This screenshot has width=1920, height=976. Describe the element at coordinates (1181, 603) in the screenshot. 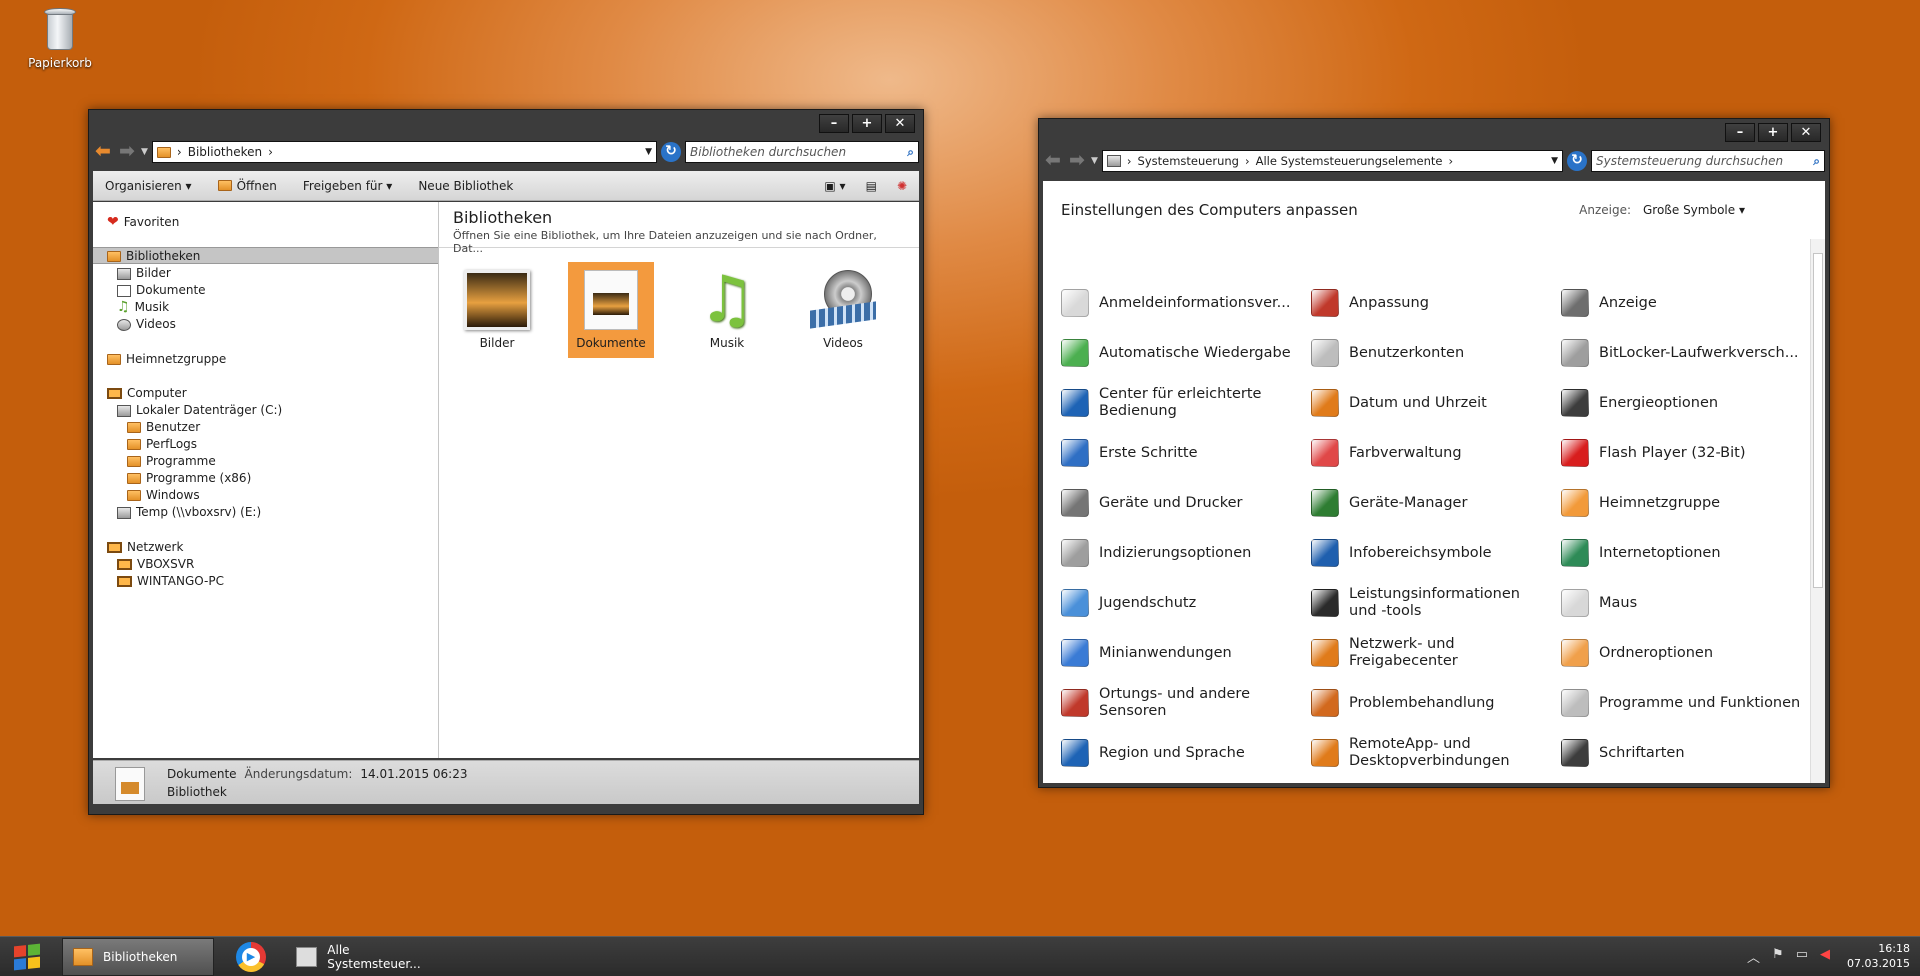

I see `cp-item: Jugendschutz` at that location.